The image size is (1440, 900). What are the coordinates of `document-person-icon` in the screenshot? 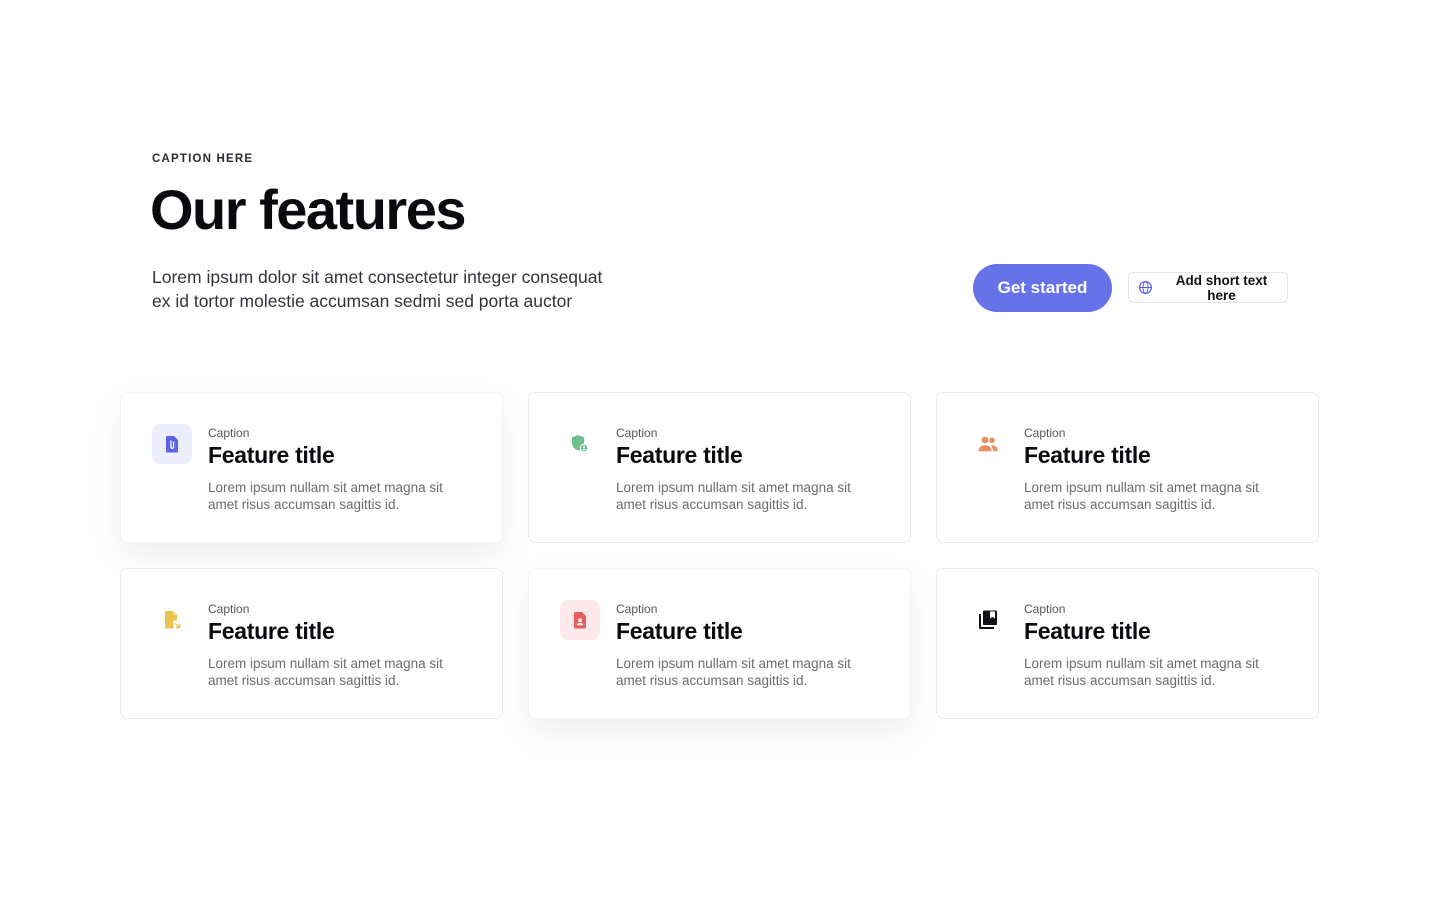 It's located at (580, 620).